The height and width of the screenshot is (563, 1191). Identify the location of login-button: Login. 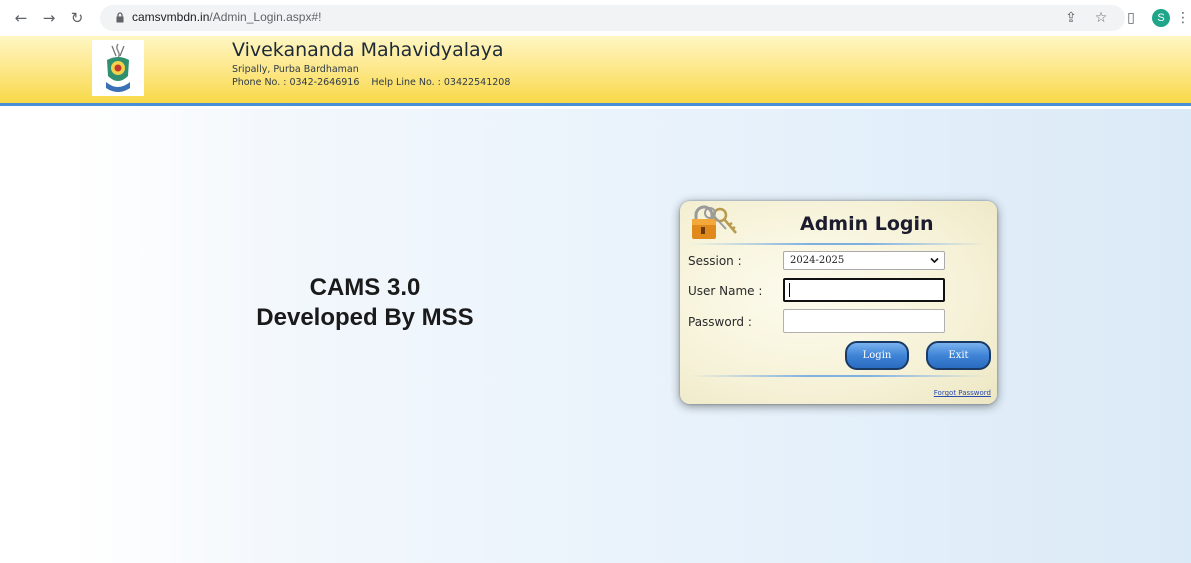
(877, 355).